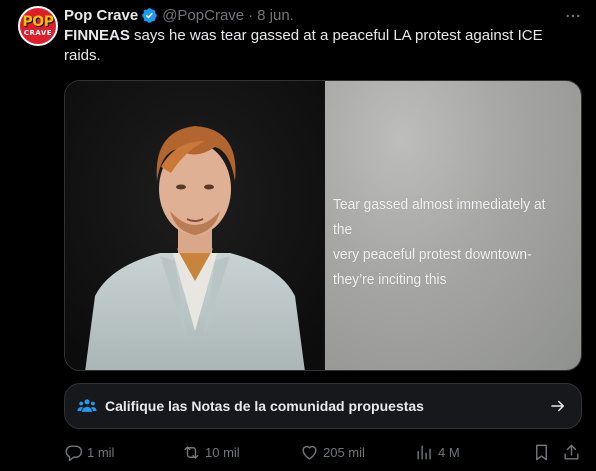 The image size is (596, 471). What do you see at coordinates (97, 35) in the screenshot?
I see `tweet-text-bold: FINNEAS` at bounding box center [97, 35].